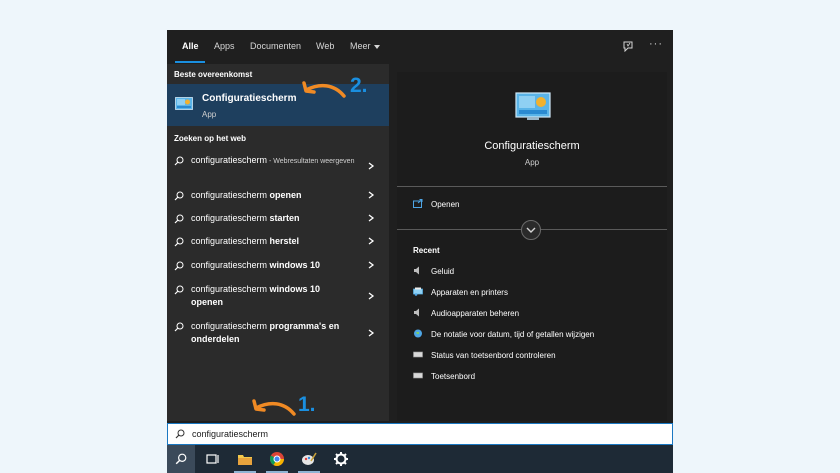  What do you see at coordinates (224, 46) in the screenshot?
I see `tab-apps: Apps` at bounding box center [224, 46].